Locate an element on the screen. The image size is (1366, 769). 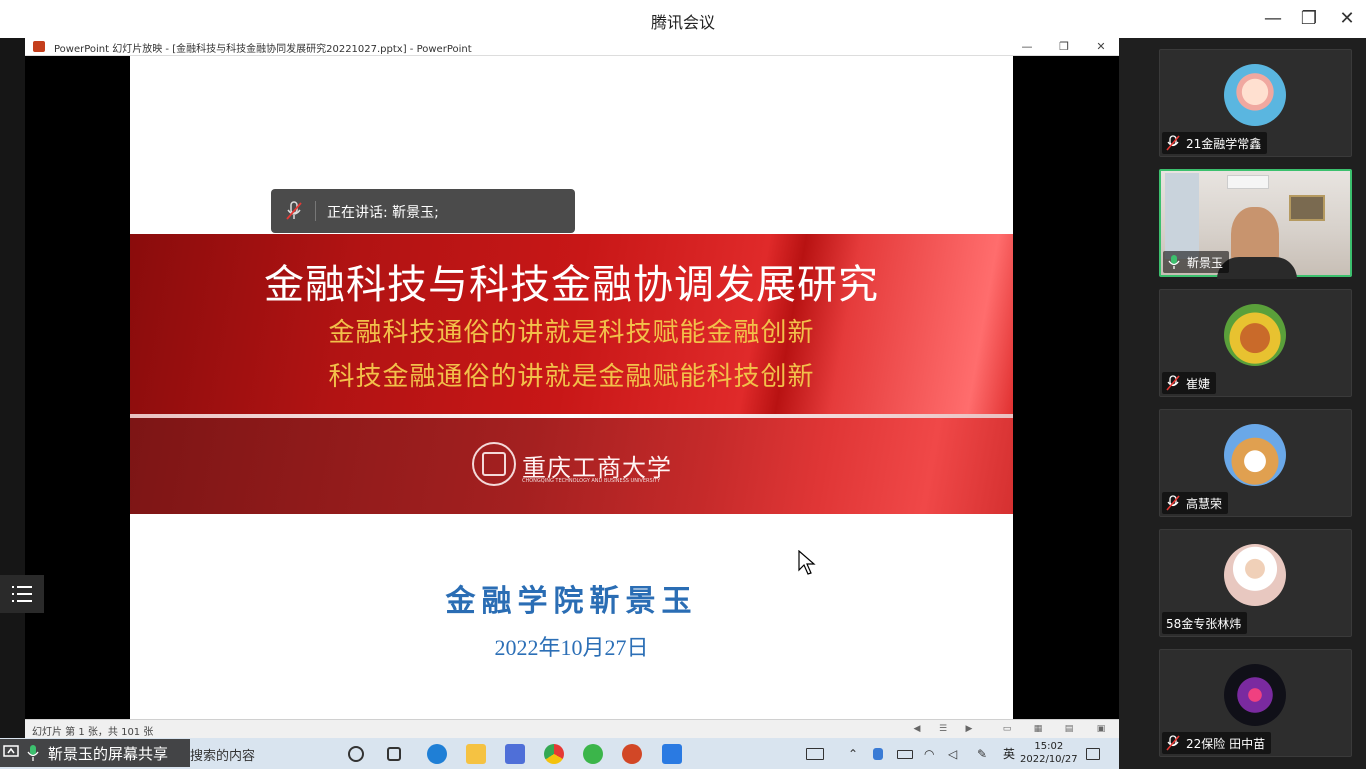
reading-view-icon: ▤ is located at coordinates (1069, 729).